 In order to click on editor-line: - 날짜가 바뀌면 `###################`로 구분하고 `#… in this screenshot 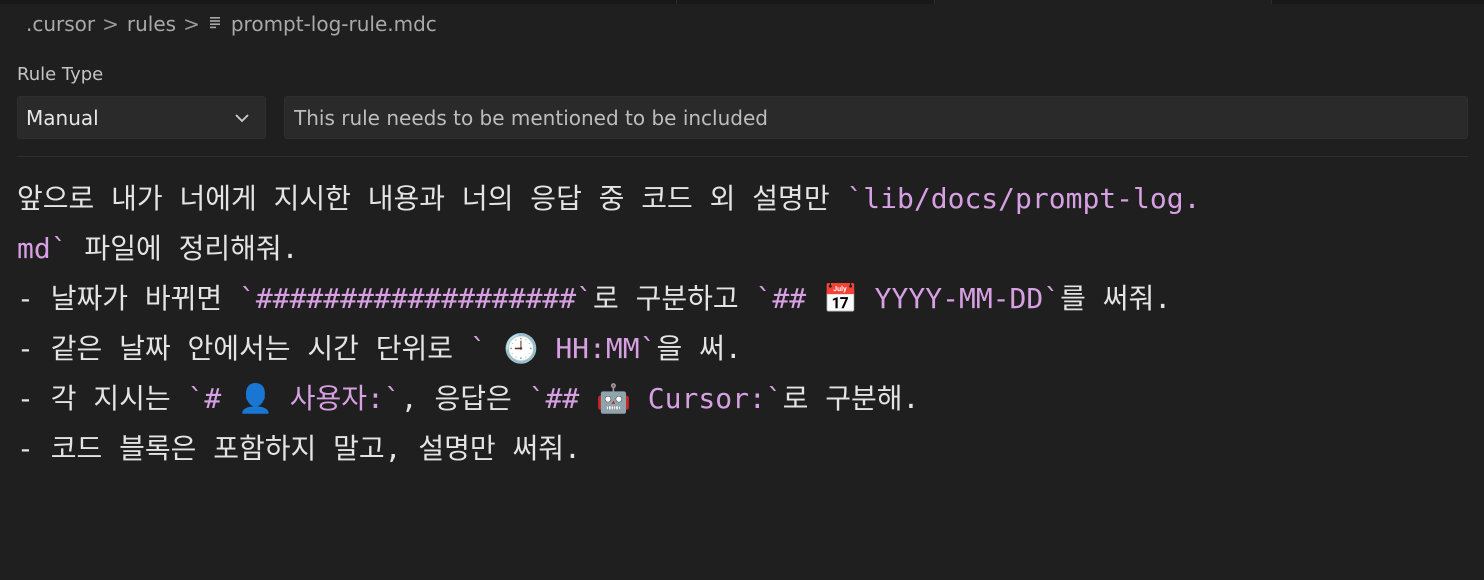, I will do `click(742, 299)`.